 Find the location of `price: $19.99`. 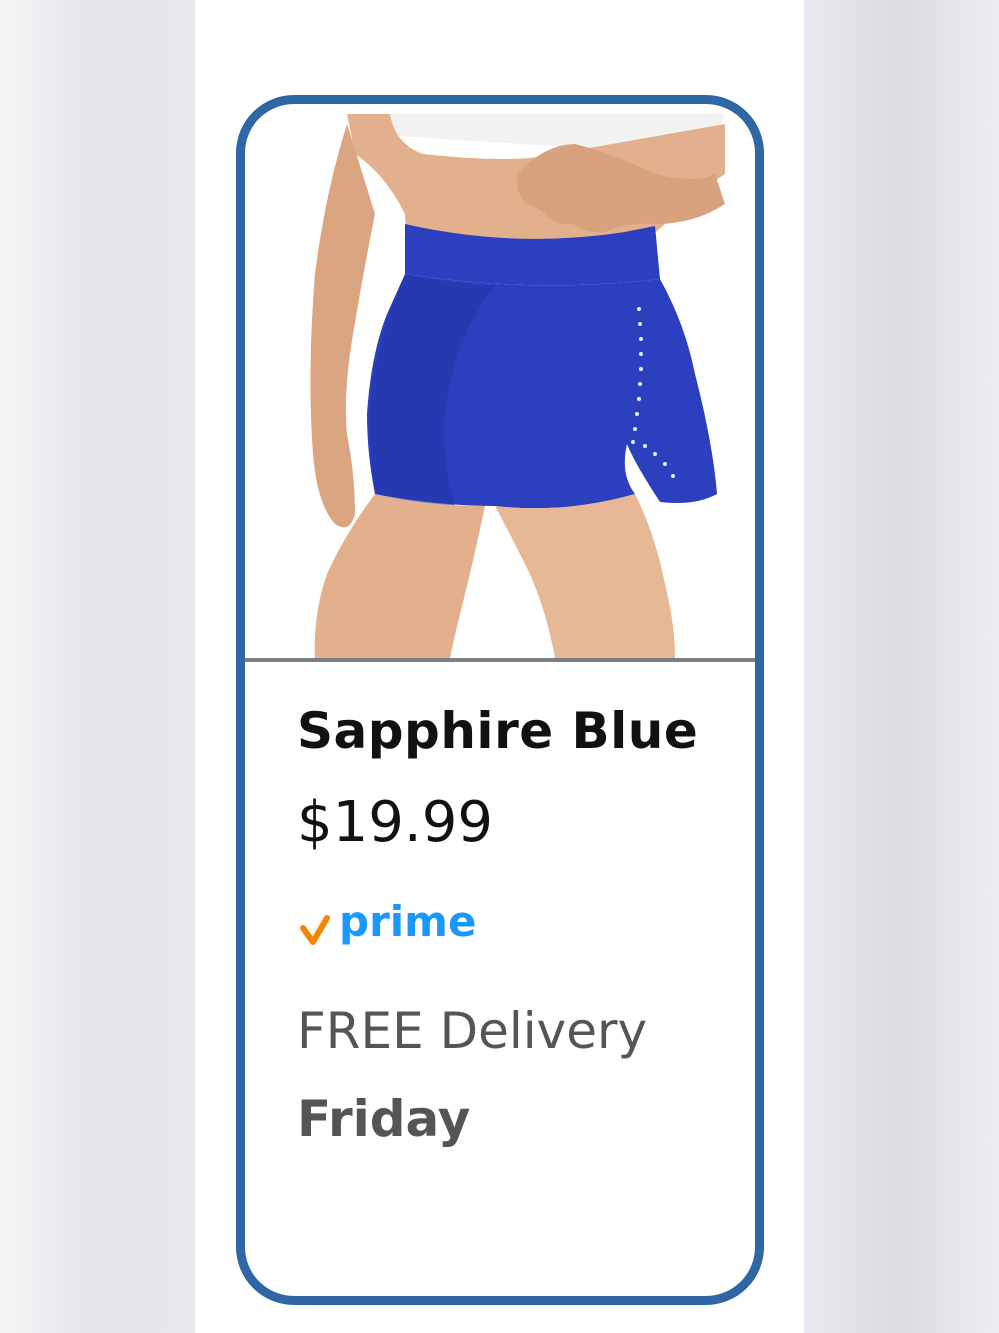

price: $19.99 is located at coordinates (395, 822).